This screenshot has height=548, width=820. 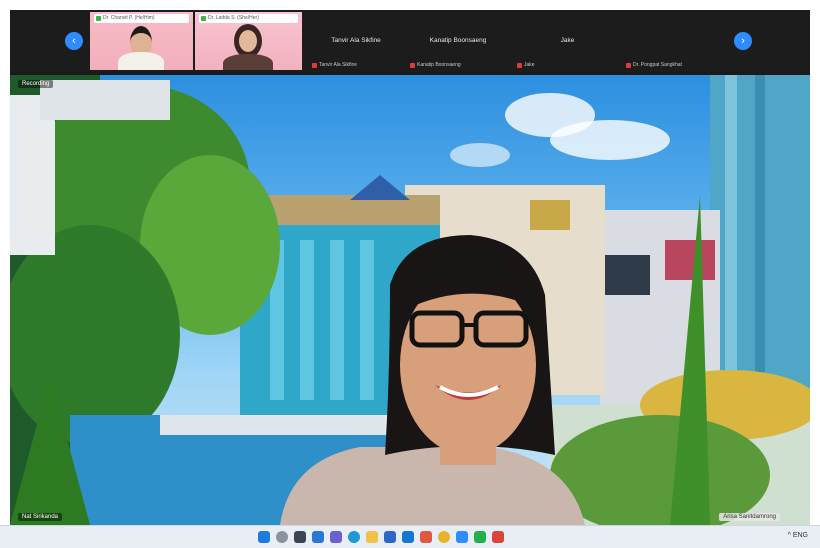 I want to click on windows-icon, so click(x=264, y=537).